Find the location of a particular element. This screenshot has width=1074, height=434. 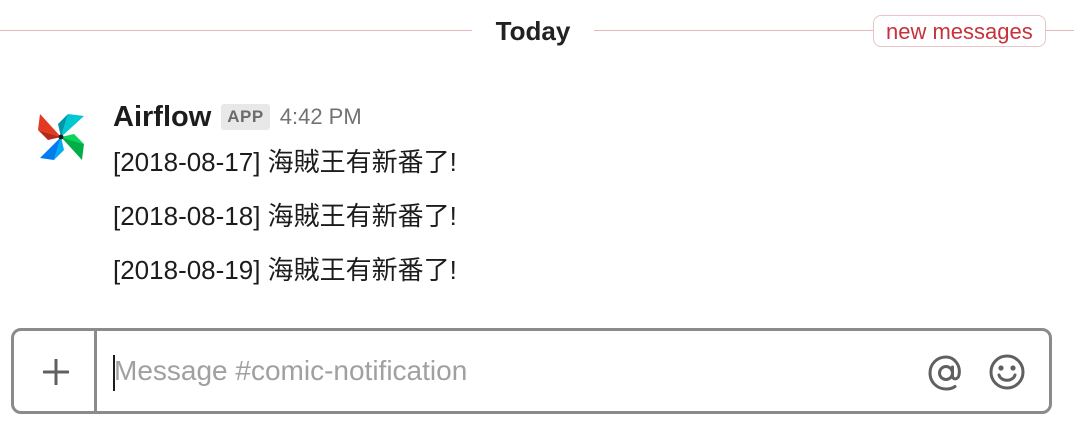

day-divider-label: Today is located at coordinates (533, 31).